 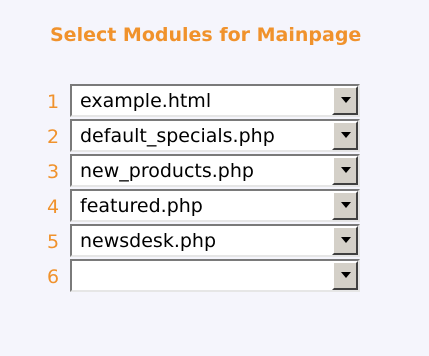 What do you see at coordinates (53, 207) in the screenshot?
I see `row-number: 4` at bounding box center [53, 207].